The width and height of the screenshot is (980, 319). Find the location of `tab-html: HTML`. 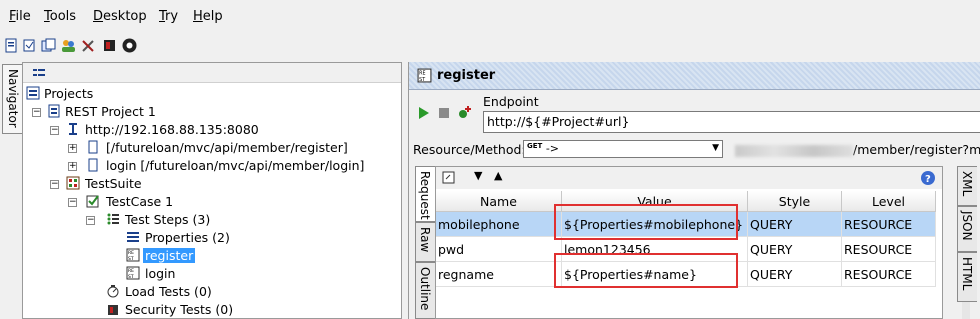

tab-html: HTML is located at coordinates (967, 277).